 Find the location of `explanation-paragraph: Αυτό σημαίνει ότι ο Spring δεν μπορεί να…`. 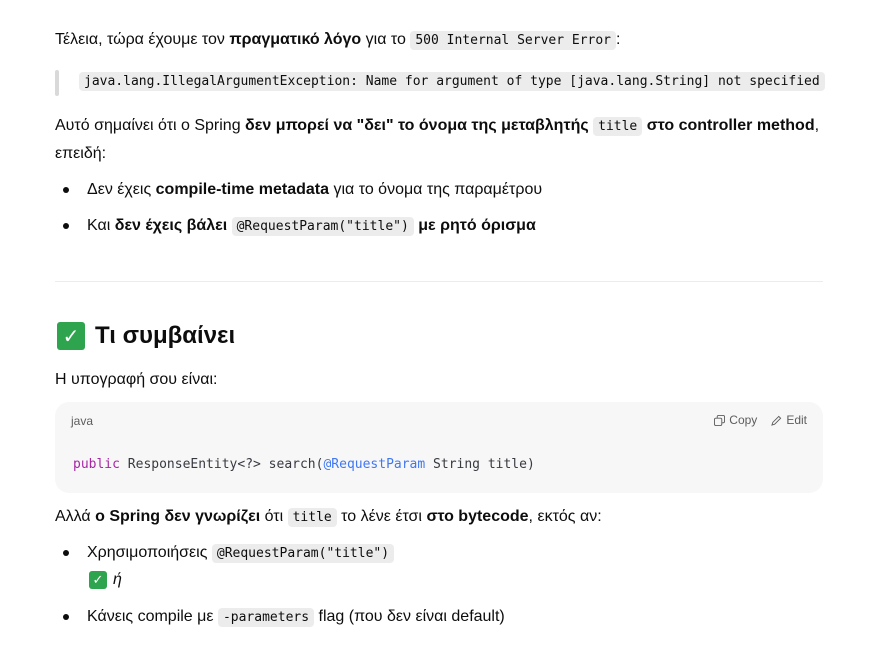

explanation-paragraph: Αυτό σημαίνει ότι ο Spring δεν μπορεί να… is located at coordinates (445, 126).